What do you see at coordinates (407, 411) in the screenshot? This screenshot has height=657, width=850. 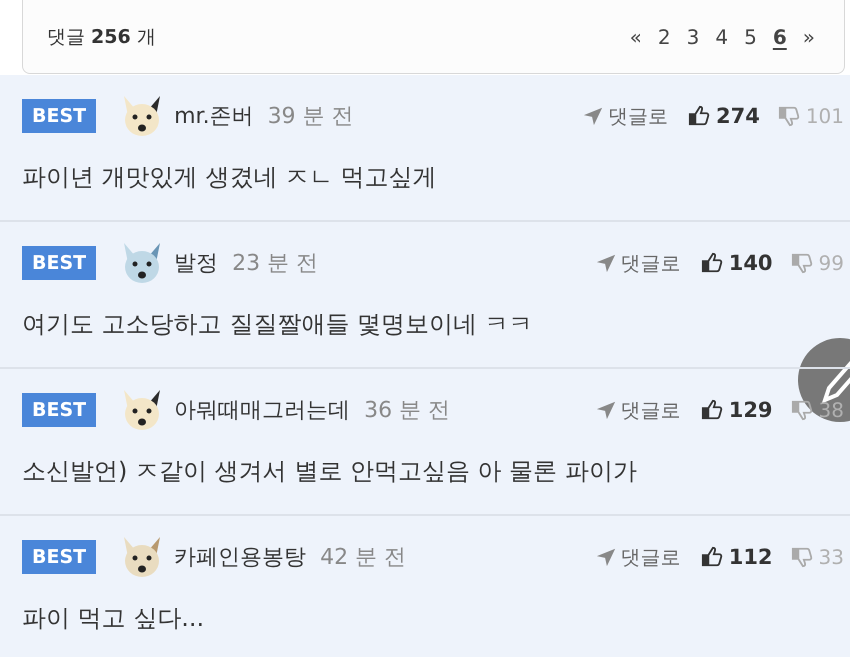 I see `timestamp: 36 분 전` at bounding box center [407, 411].